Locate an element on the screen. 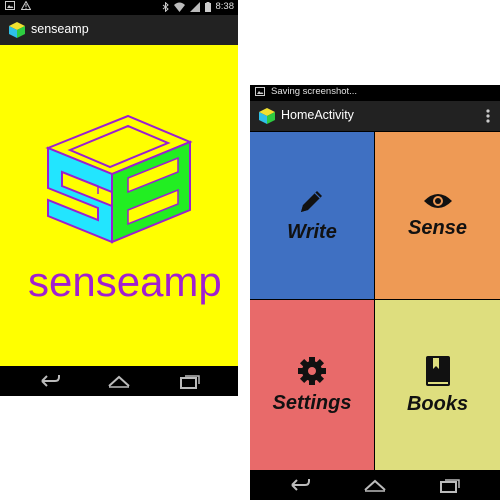  activity-title: HomeActivity is located at coordinates (317, 115).